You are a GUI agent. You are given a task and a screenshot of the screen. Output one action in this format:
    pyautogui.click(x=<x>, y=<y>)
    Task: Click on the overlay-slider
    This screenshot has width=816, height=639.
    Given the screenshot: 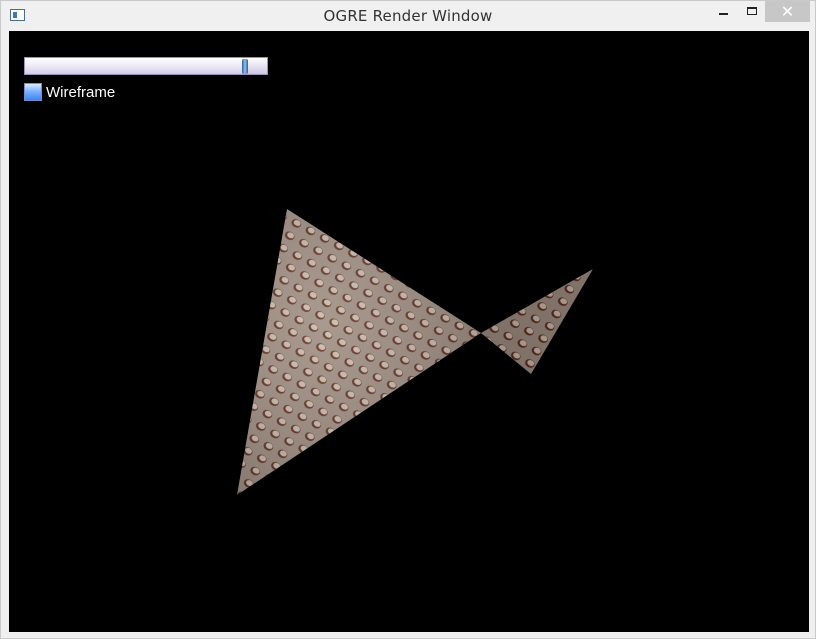 What is the action you would take?
    pyautogui.click(x=146, y=66)
    